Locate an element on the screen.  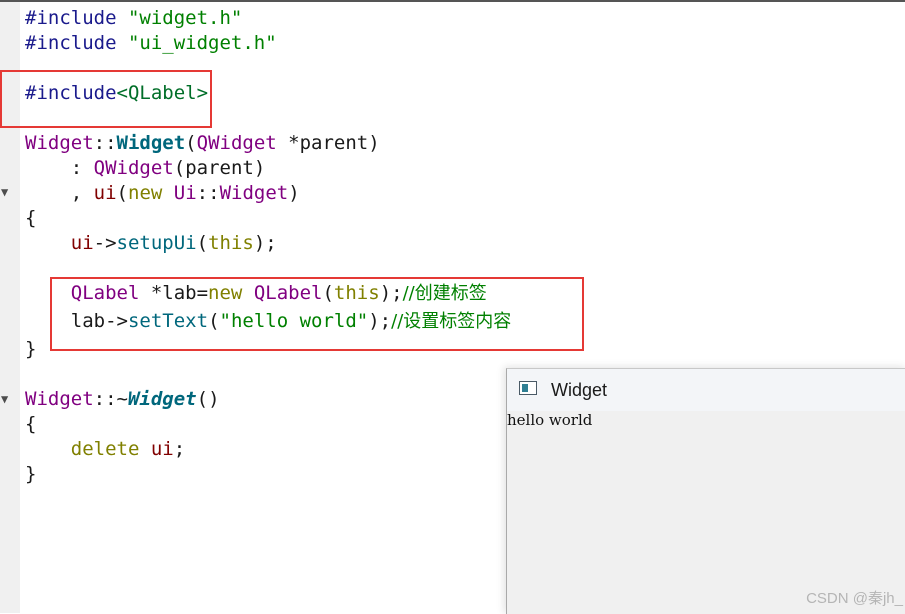
code-line-4: Widget::Widget(QWidget *parent) is located at coordinates (202, 143).